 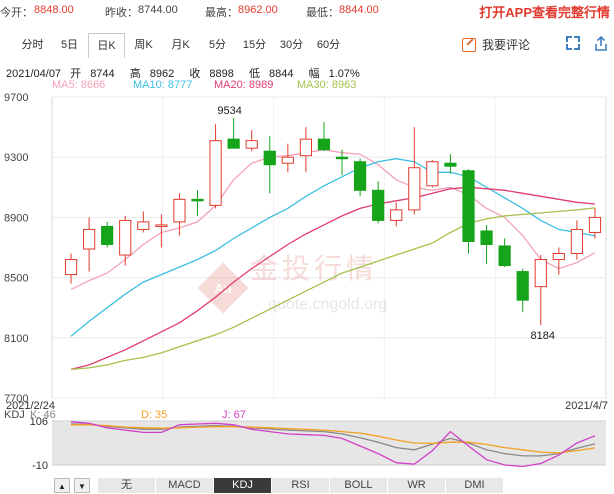 I want to click on kdj-line-j, so click(x=333, y=444).